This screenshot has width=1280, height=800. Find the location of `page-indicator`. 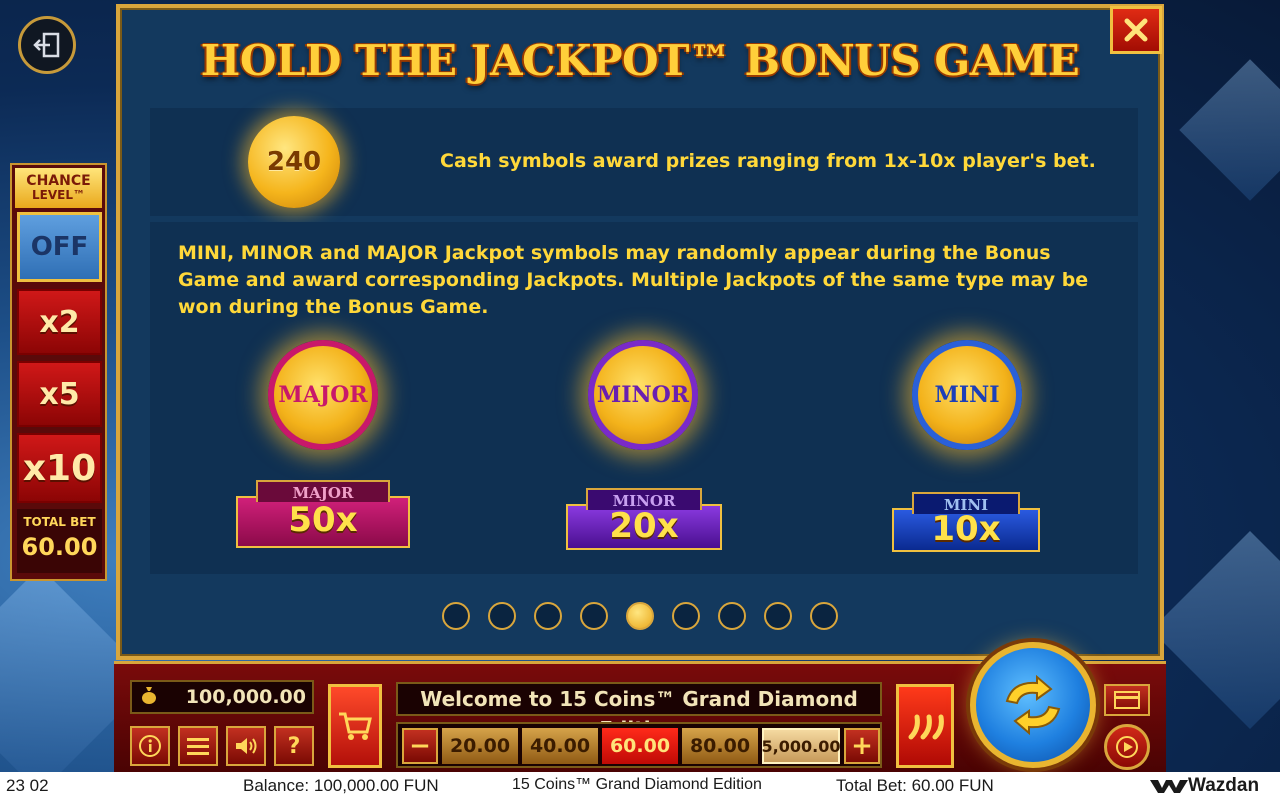

page-indicator is located at coordinates (640, 618).